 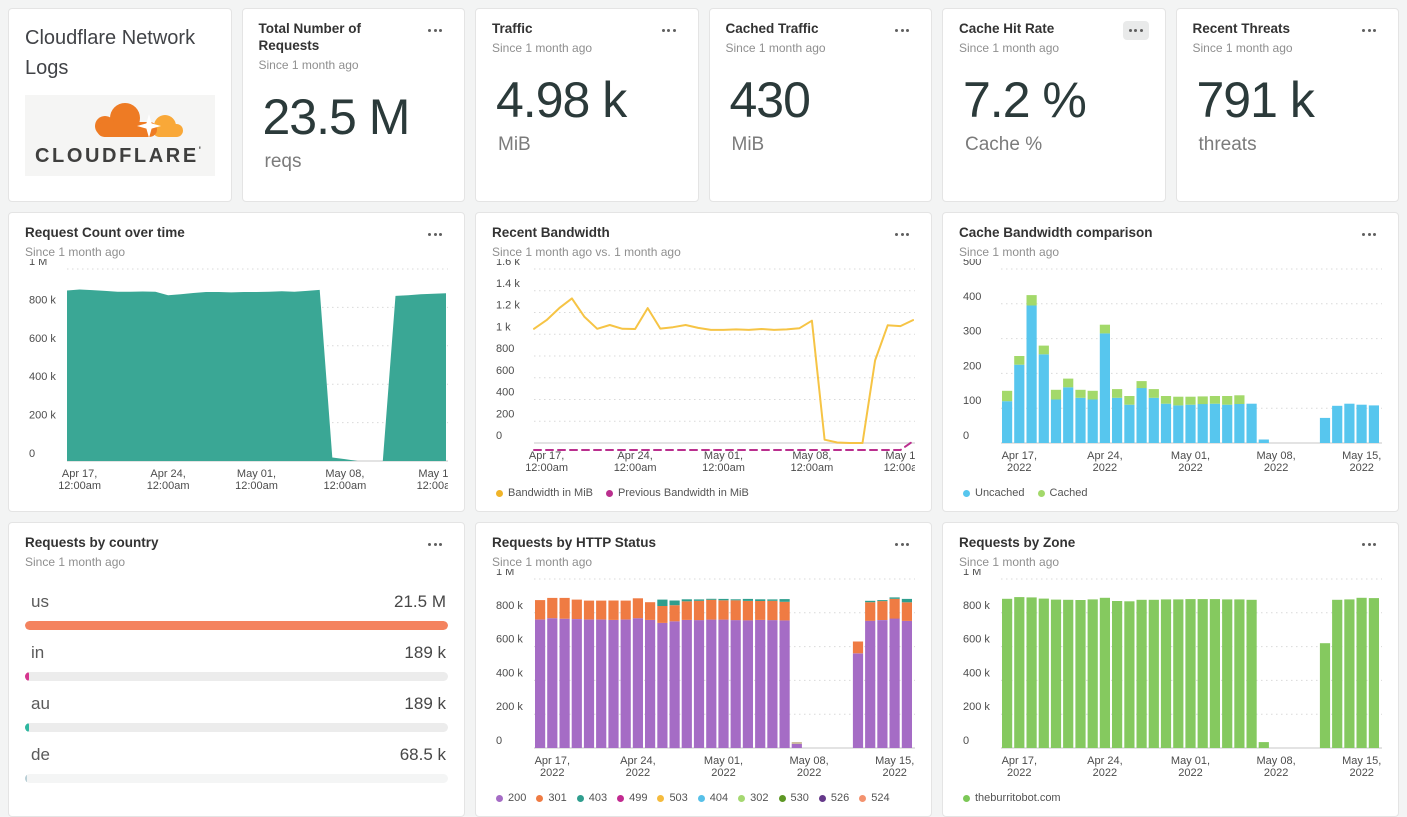 I want to click on legend-item: Cached, so click(x=1062, y=493).